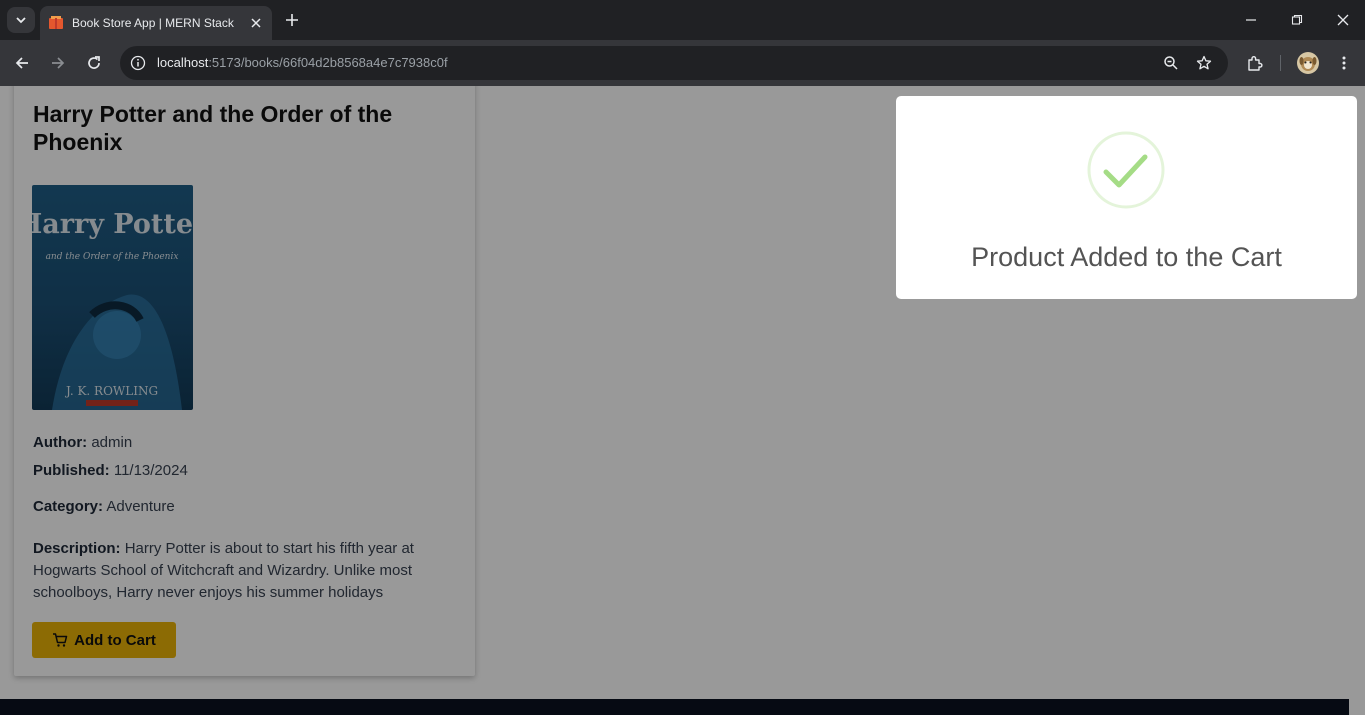 This screenshot has width=1365, height=715. Describe the element at coordinates (1204, 63) in the screenshot. I see `bookmark-star-icon` at that location.